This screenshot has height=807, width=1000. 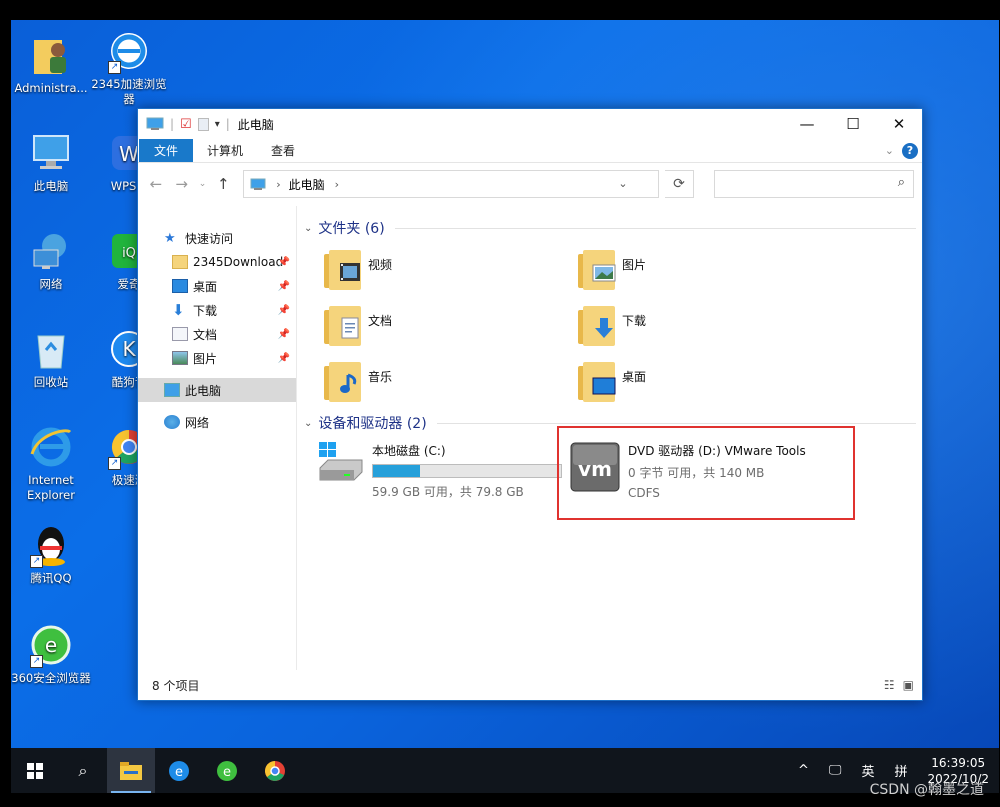 I want to click on taskbar-file-explorer, so click(x=131, y=770).